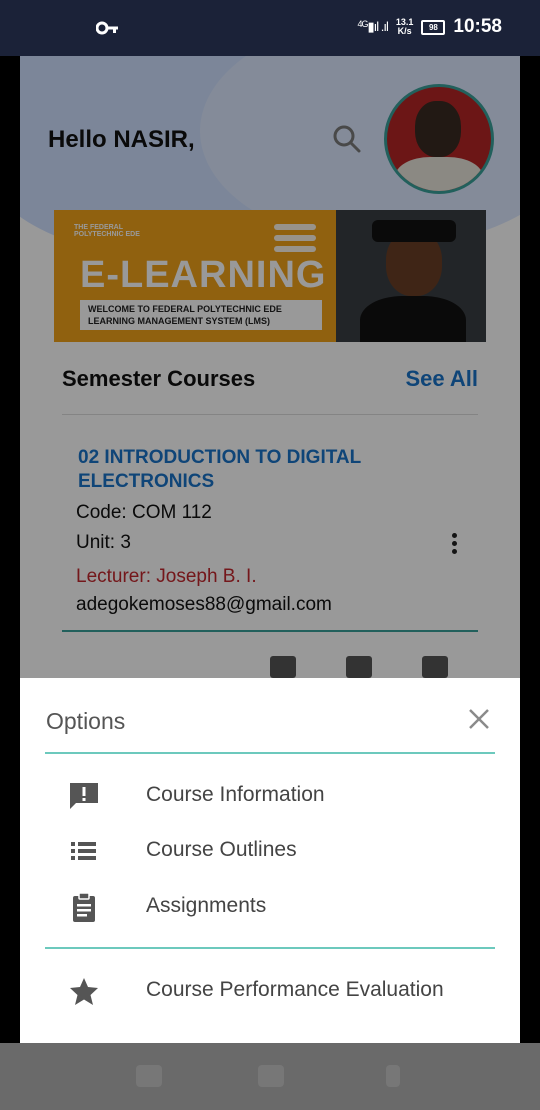  What do you see at coordinates (362, 24) in the screenshot?
I see `network-type: 4G` at bounding box center [362, 24].